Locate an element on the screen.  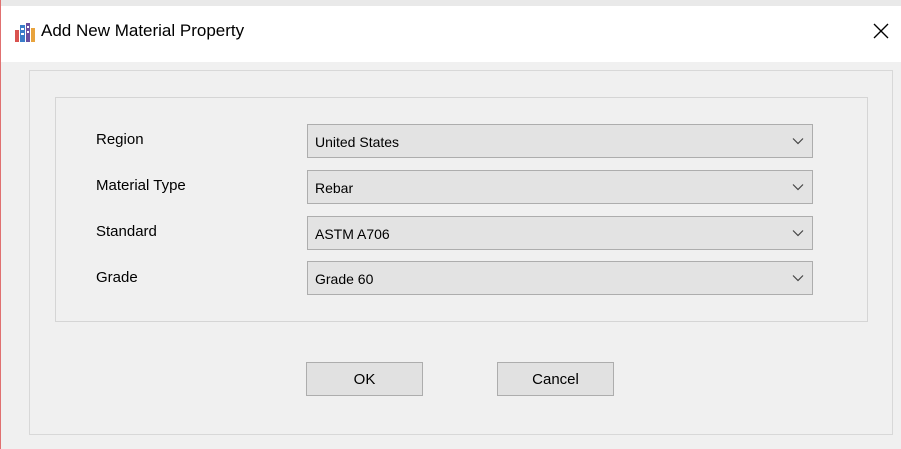
grade-label: Grade is located at coordinates (117, 277).